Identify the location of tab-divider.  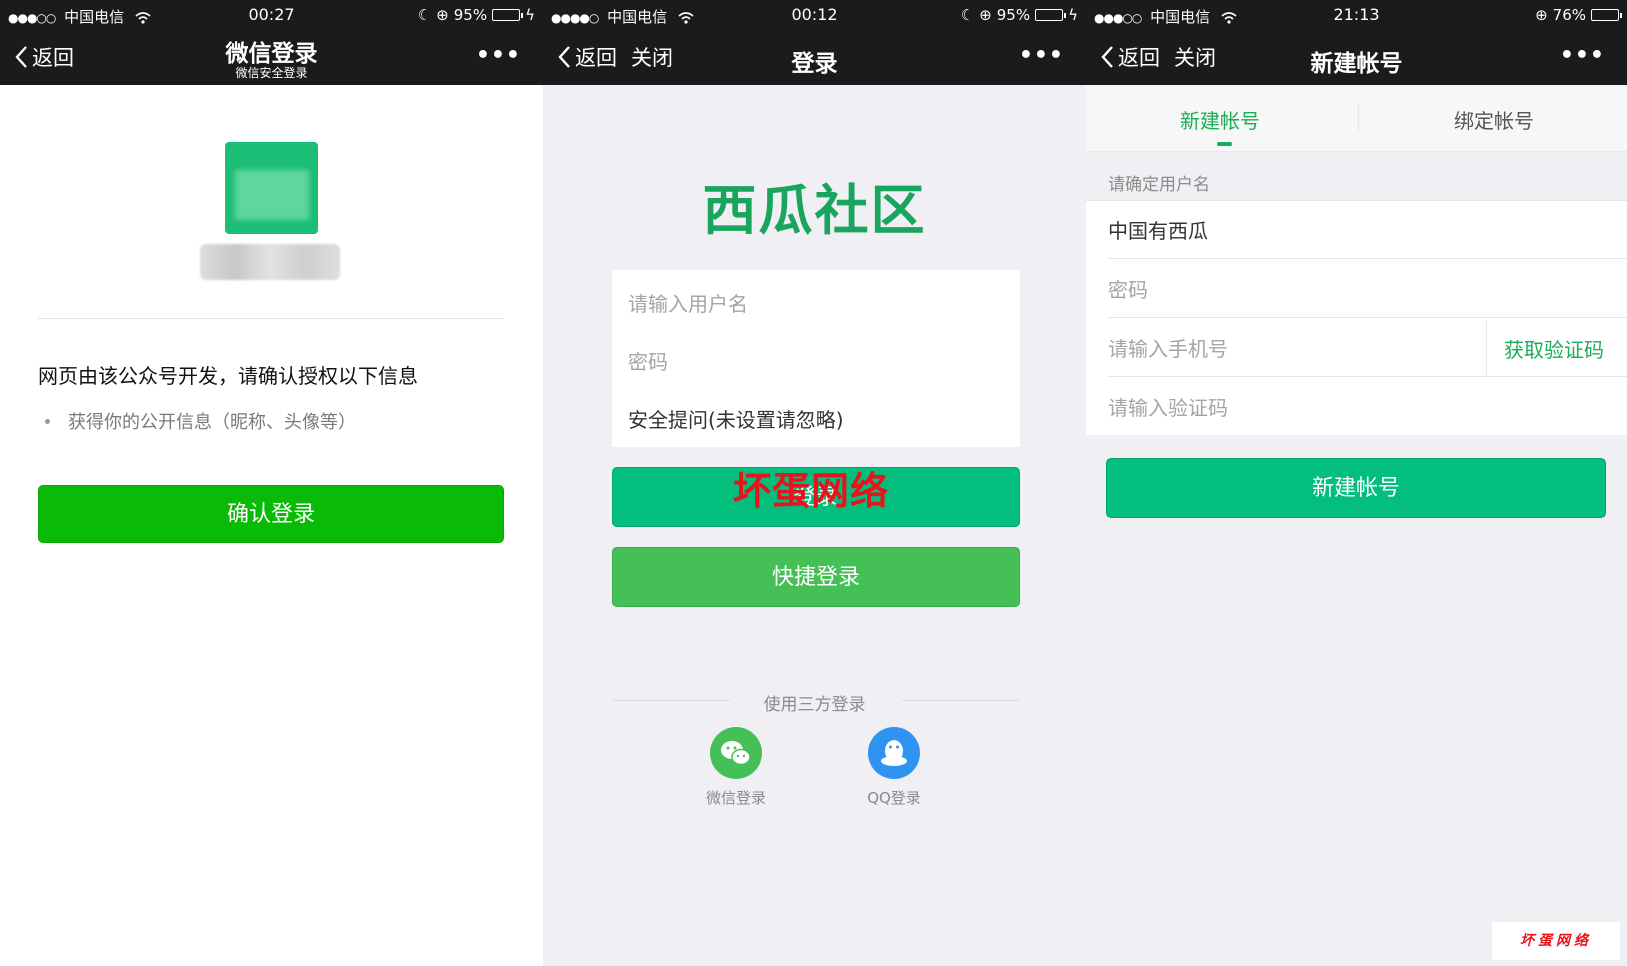
(1358, 118).